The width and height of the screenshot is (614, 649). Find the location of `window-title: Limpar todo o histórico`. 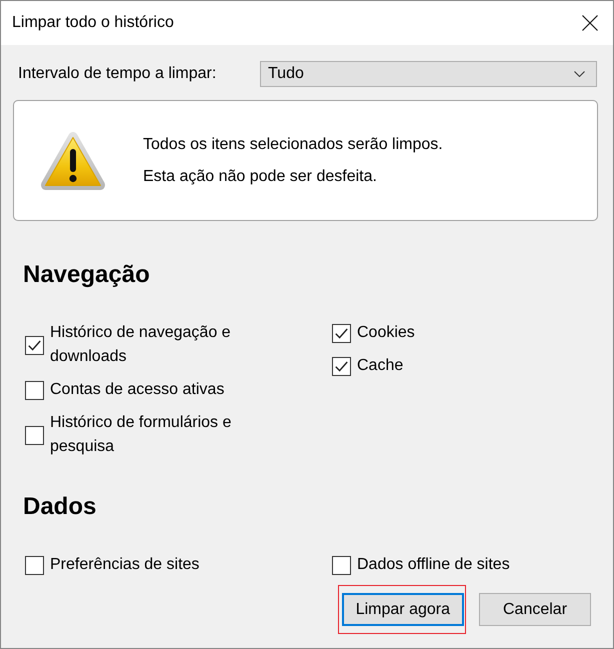

window-title: Limpar todo o histórico is located at coordinates (92, 23).